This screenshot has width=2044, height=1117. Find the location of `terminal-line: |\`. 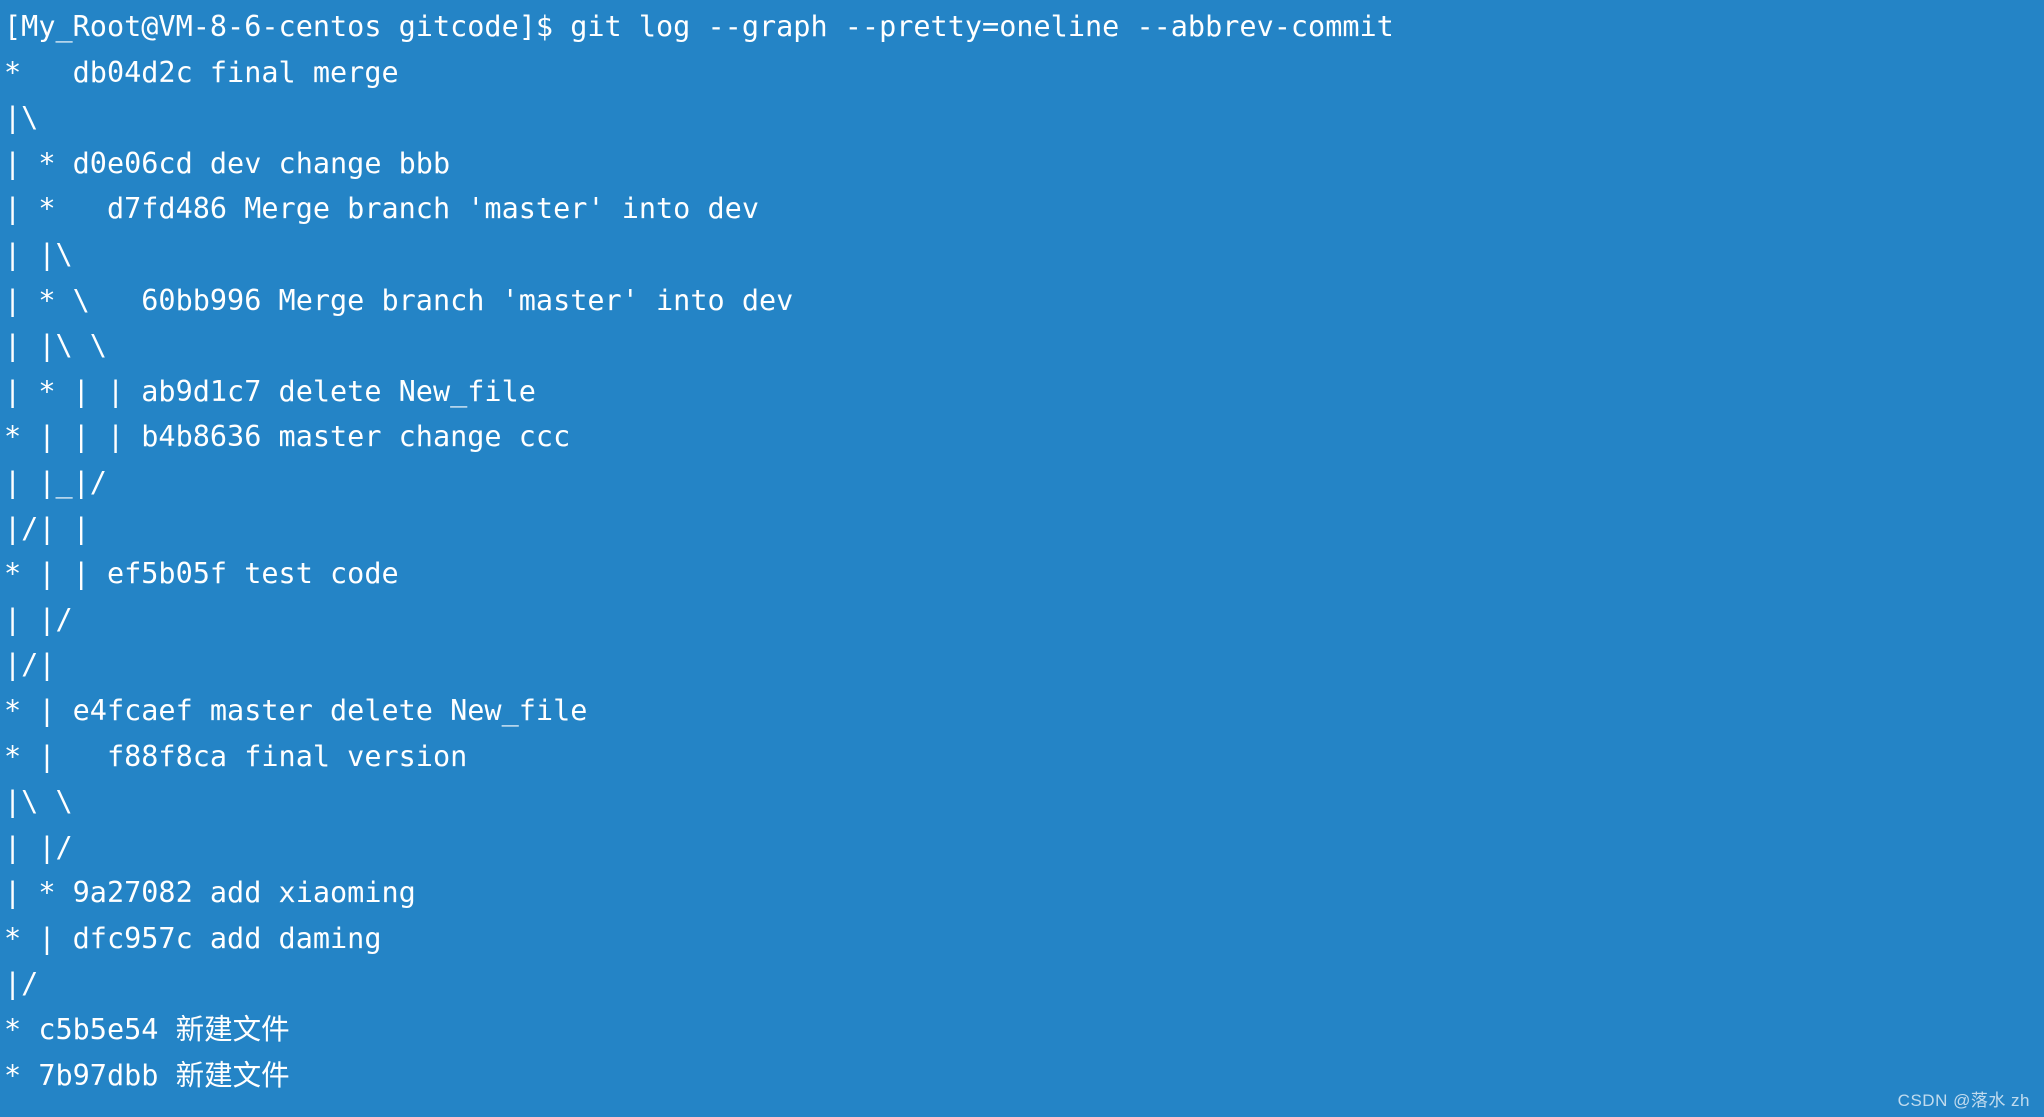

terminal-line: |\ is located at coordinates (21, 118).